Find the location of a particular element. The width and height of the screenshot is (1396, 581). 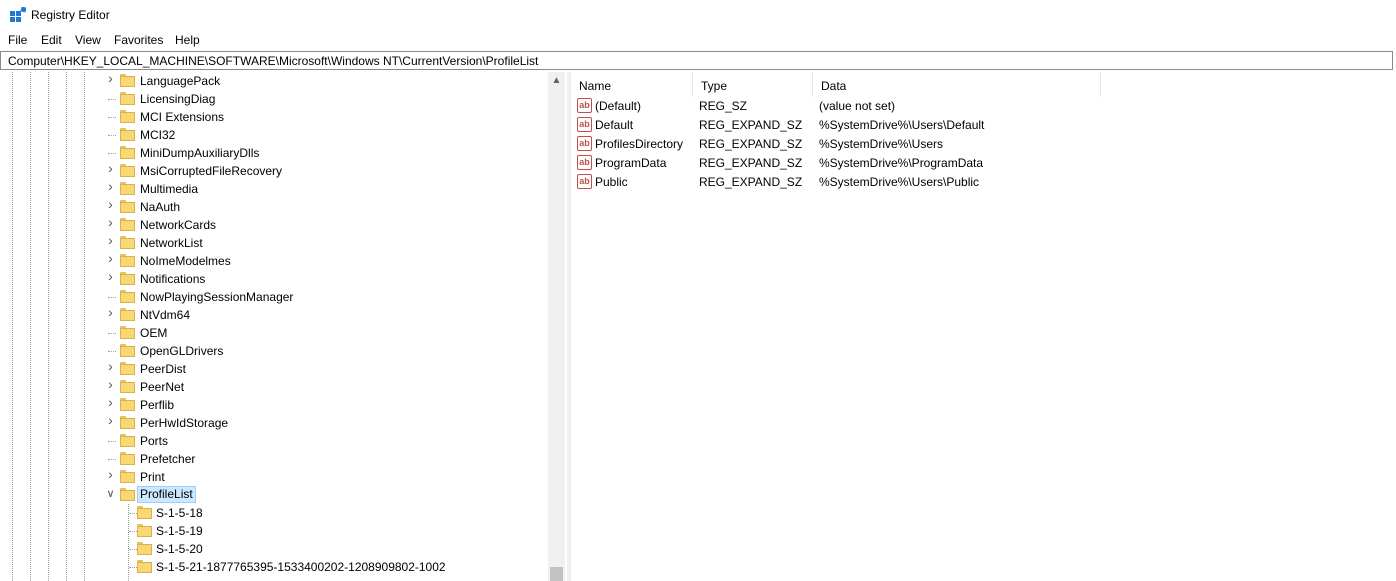

value-name-cell: ProfilesDirectory is located at coordinates (639, 144).